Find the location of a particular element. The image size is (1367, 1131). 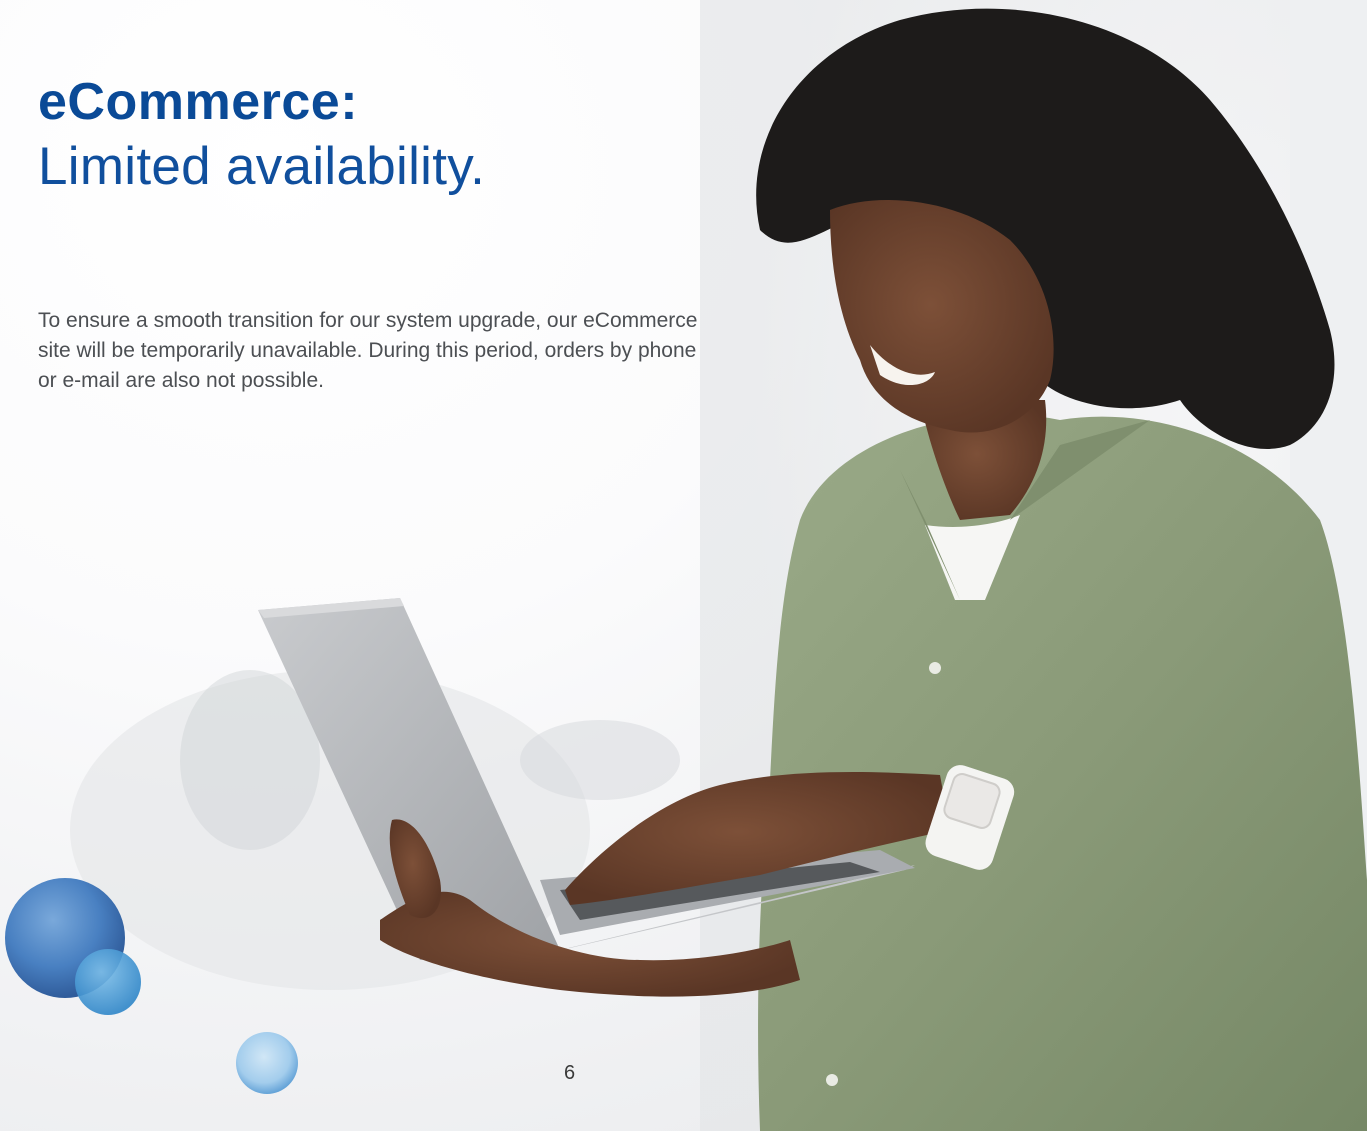

page-heading: eCommerce: Limited availability. is located at coordinates (261, 135).